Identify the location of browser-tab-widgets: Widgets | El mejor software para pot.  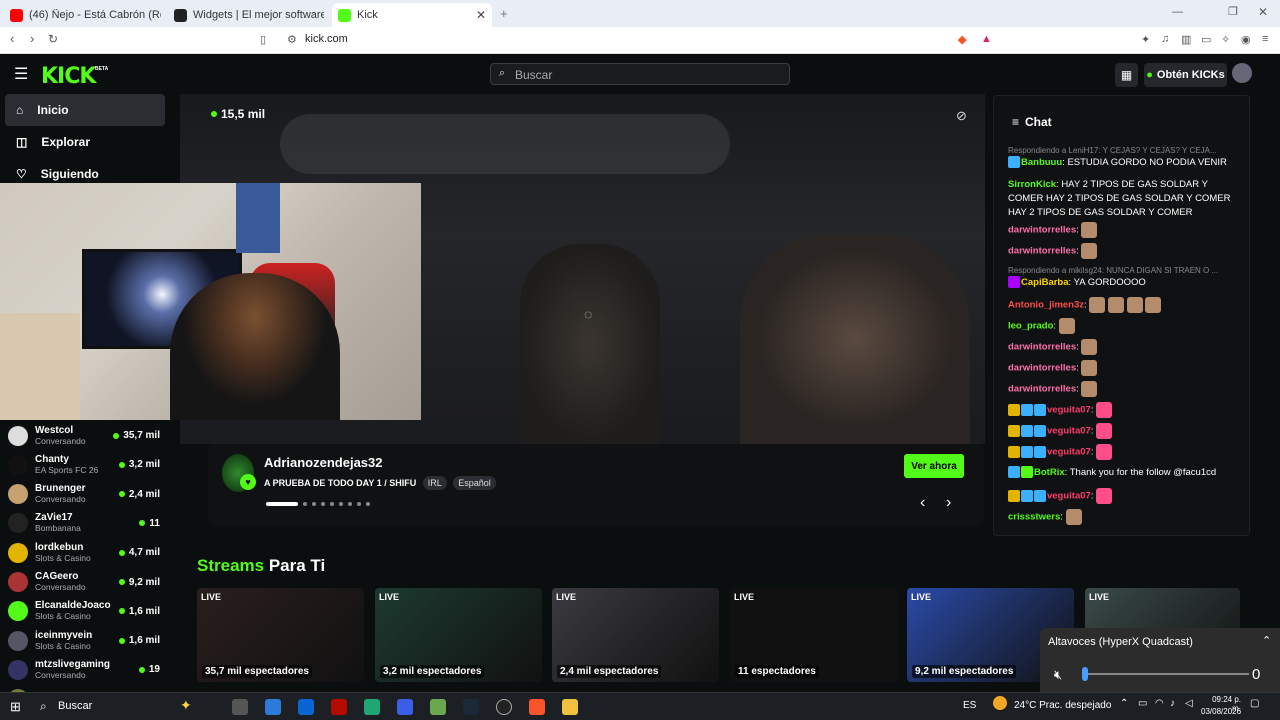
(249, 15).